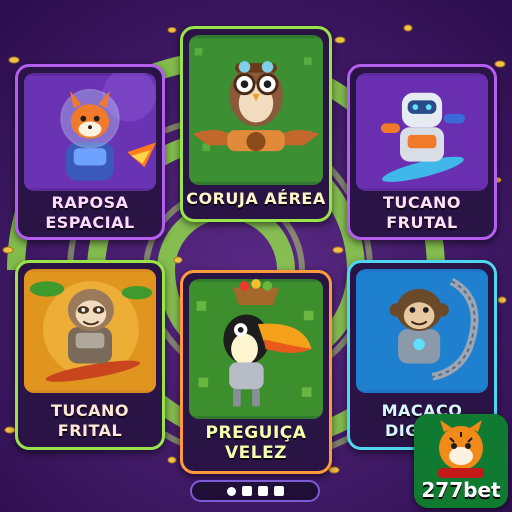  What do you see at coordinates (90, 222) in the screenshot?
I see `card-title-line2: ESPACIAL` at bounding box center [90, 222].